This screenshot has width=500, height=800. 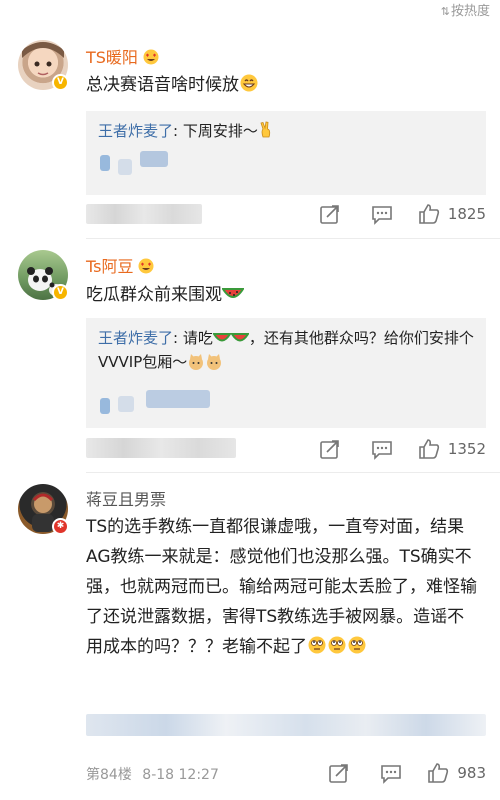 I want to click on grin-emoji-icon, so click(x=249, y=83).